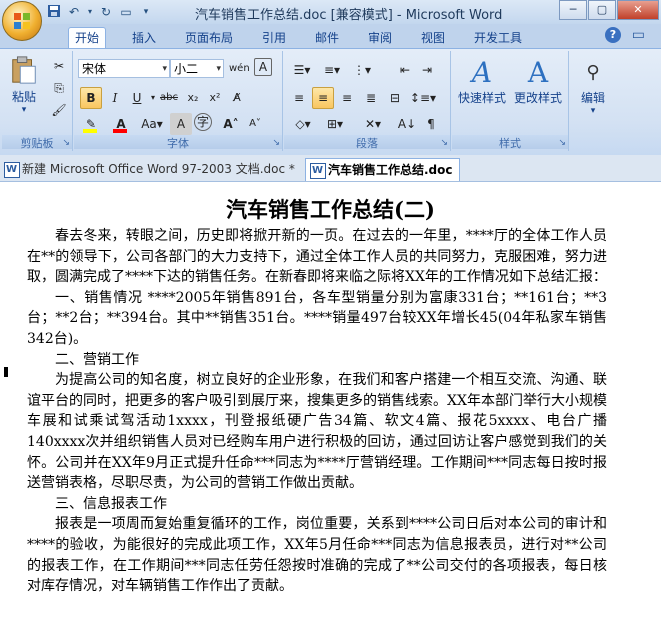  I want to click on font-size-combo: 小二 ▾, so click(197, 68).